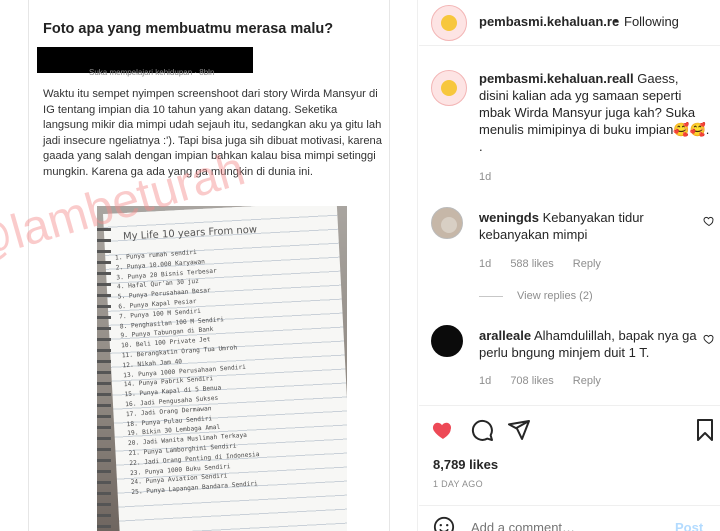 Image resolution: width=720 pixels, height=531 pixels. I want to click on comment-likes: 708 likes, so click(531, 381).